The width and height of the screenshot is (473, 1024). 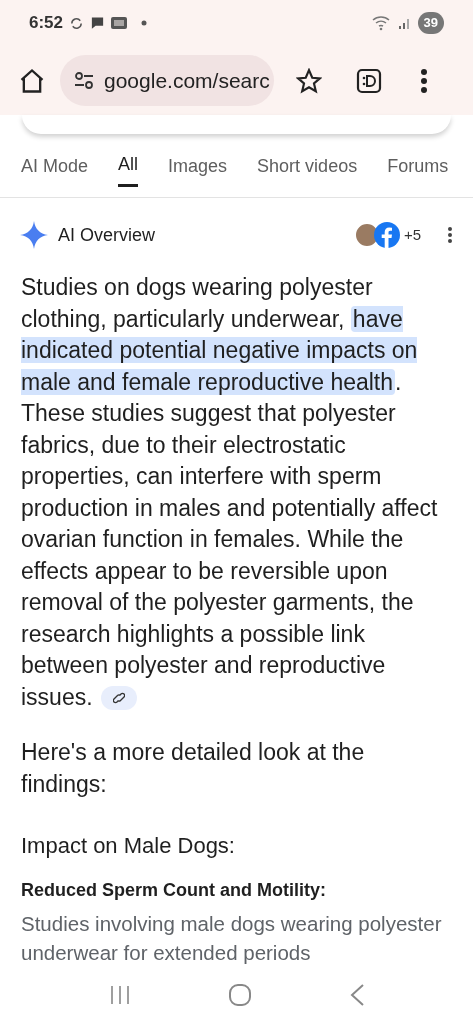 I want to click on source-link-button, so click(x=118, y=698).